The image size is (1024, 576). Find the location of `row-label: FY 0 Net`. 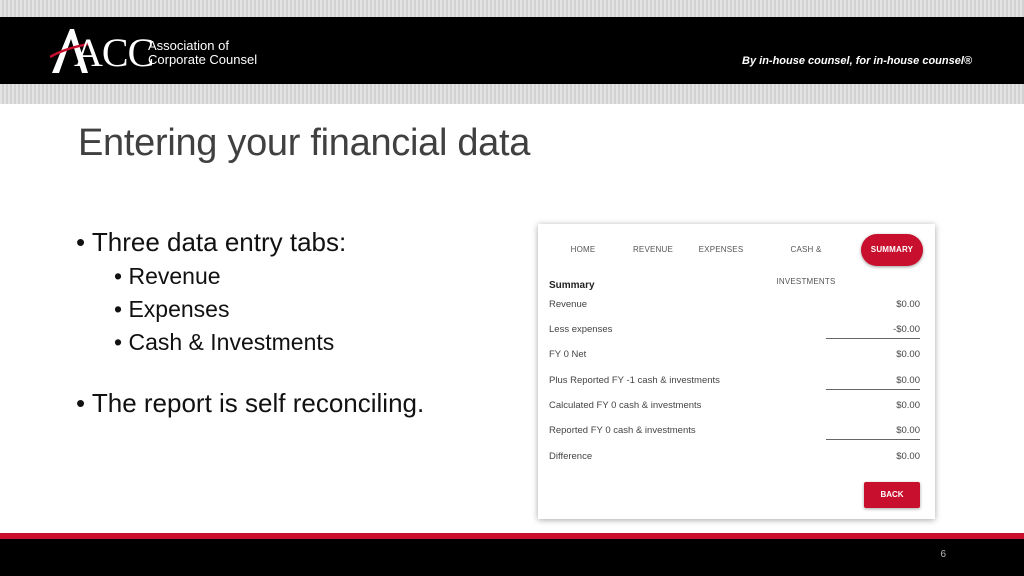

row-label: FY 0 Net is located at coordinates (568, 354).